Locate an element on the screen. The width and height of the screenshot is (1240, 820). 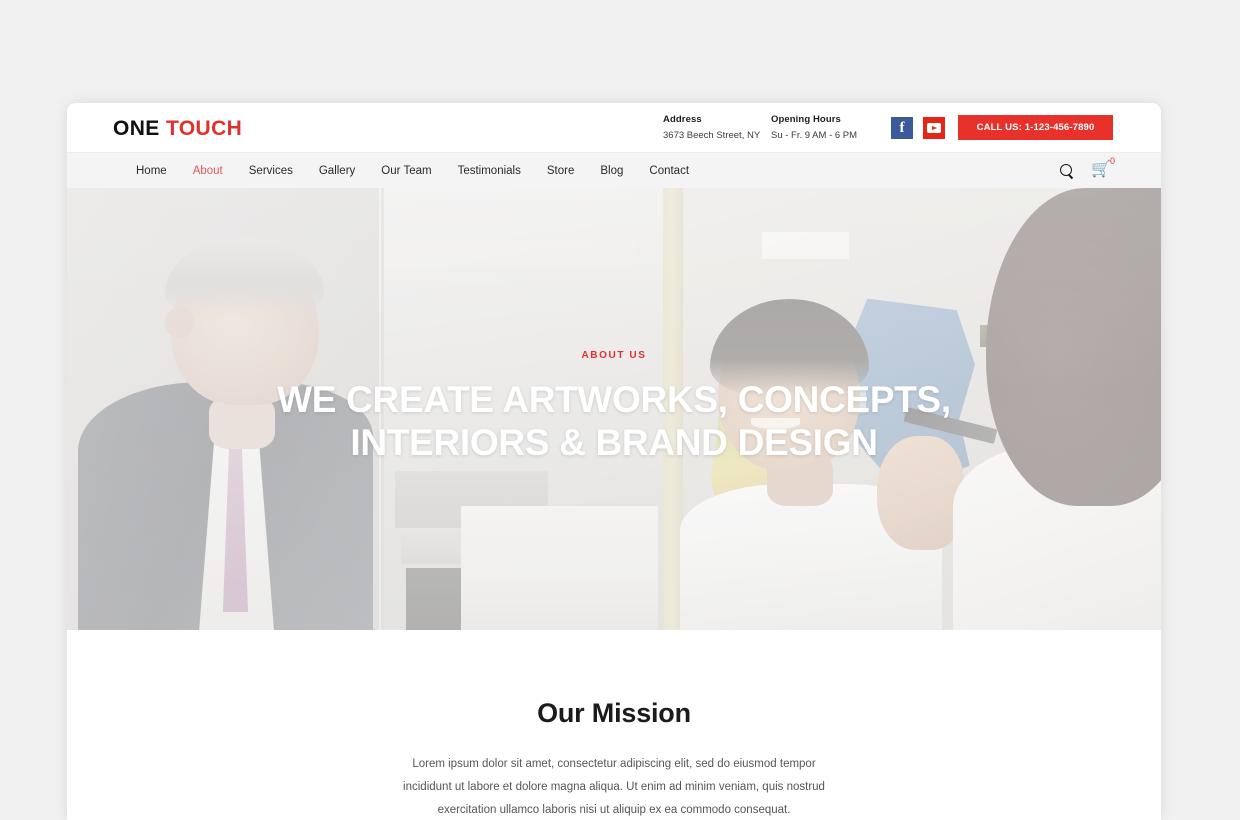
hours-label: Opening Hours is located at coordinates (806, 119).